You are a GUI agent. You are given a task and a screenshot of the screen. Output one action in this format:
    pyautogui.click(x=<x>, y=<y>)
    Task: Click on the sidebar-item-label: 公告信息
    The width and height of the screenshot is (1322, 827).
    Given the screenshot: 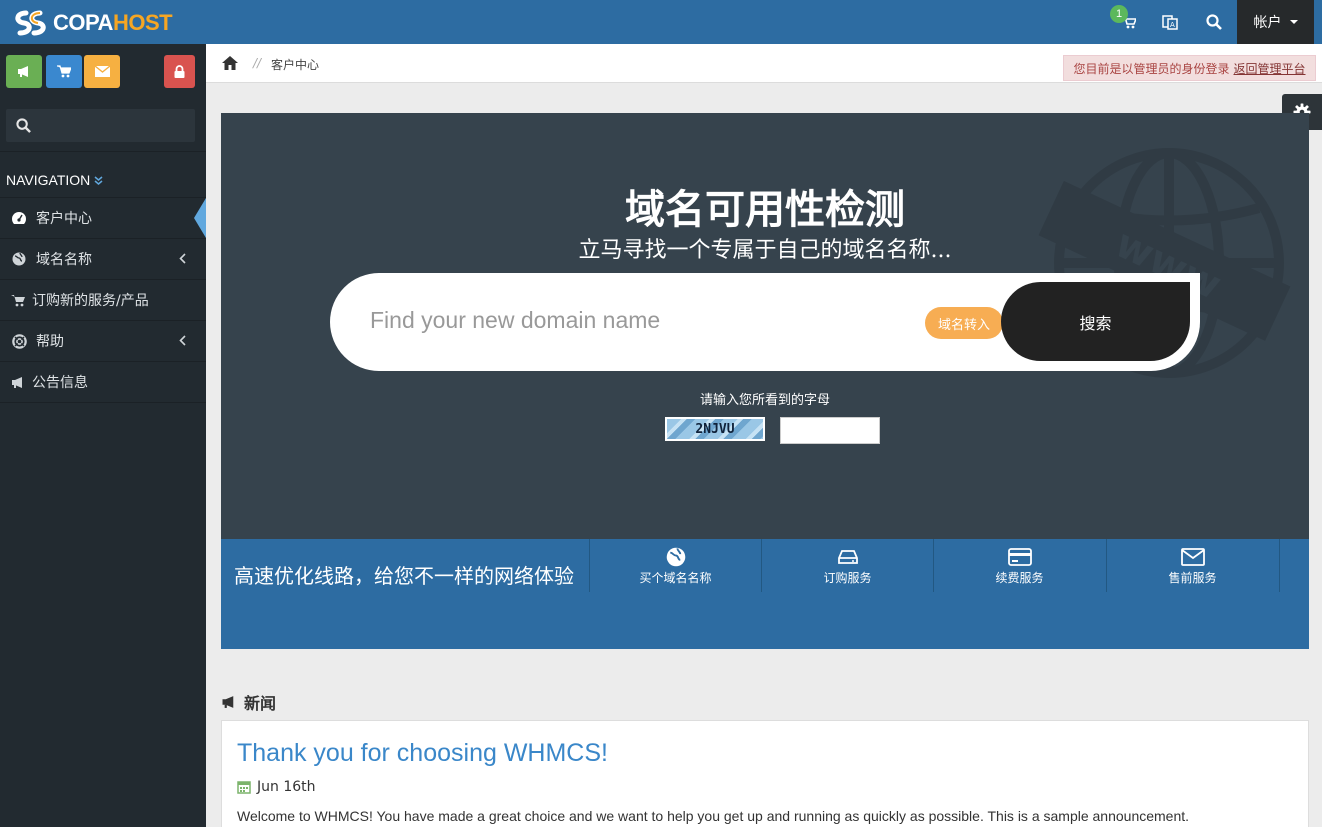 What is the action you would take?
    pyautogui.click(x=60, y=383)
    